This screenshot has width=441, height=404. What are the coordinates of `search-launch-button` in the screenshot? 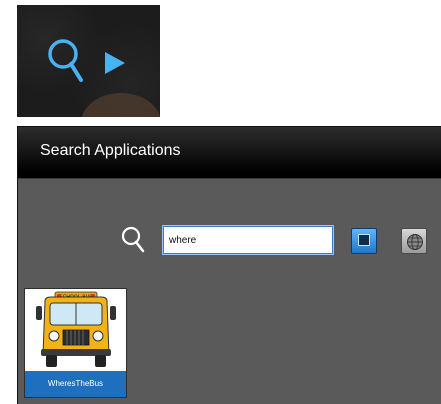 It's located at (88, 61).